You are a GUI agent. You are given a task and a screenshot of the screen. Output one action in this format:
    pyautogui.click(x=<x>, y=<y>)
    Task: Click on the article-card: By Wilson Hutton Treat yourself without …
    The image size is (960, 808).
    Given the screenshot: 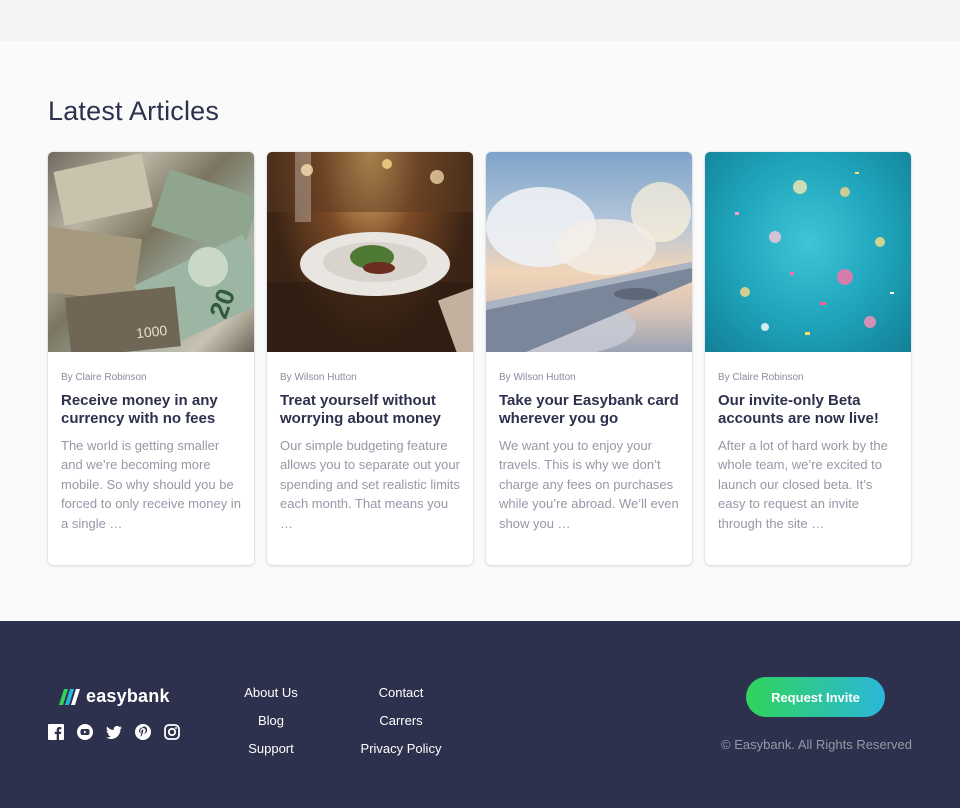 What is the action you would take?
    pyautogui.click(x=370, y=358)
    